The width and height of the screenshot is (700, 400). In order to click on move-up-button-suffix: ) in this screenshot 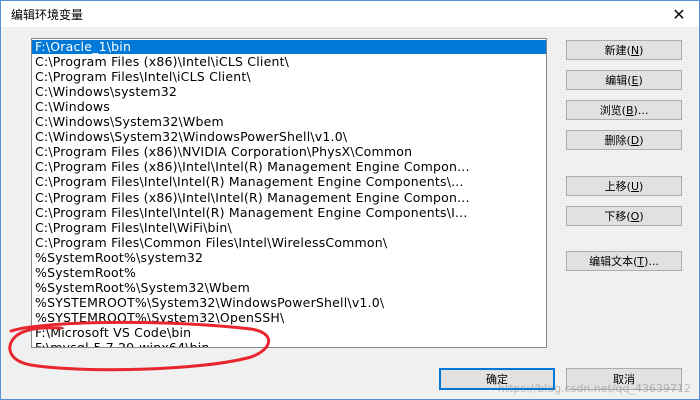, I will do `click(641, 186)`.